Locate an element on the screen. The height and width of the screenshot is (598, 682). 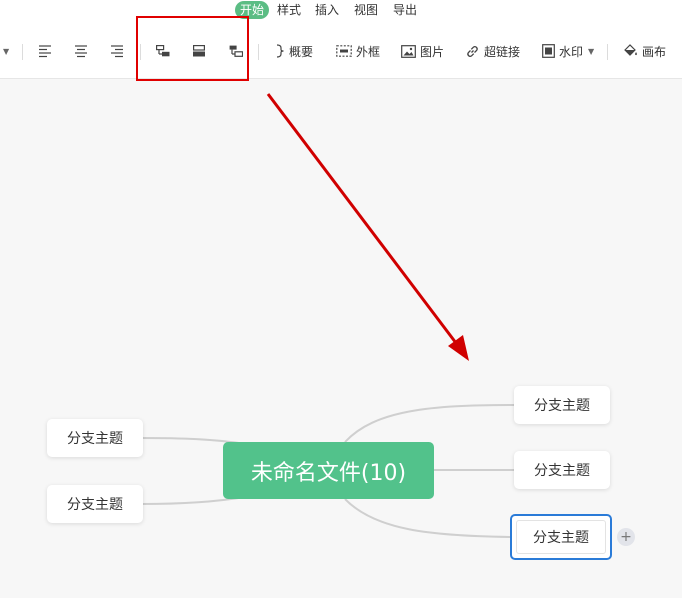
add-topic-icon: + is located at coordinates (626, 537).